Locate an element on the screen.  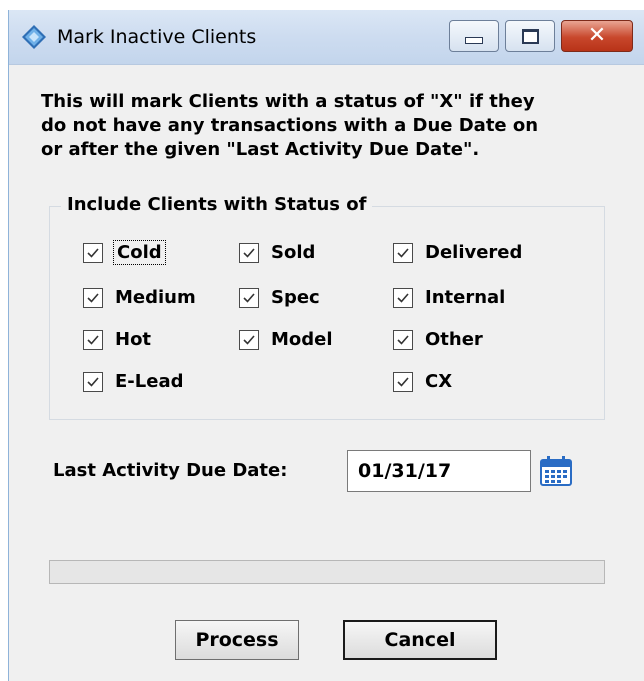
checkbox-label: Delivered is located at coordinates (474, 252).